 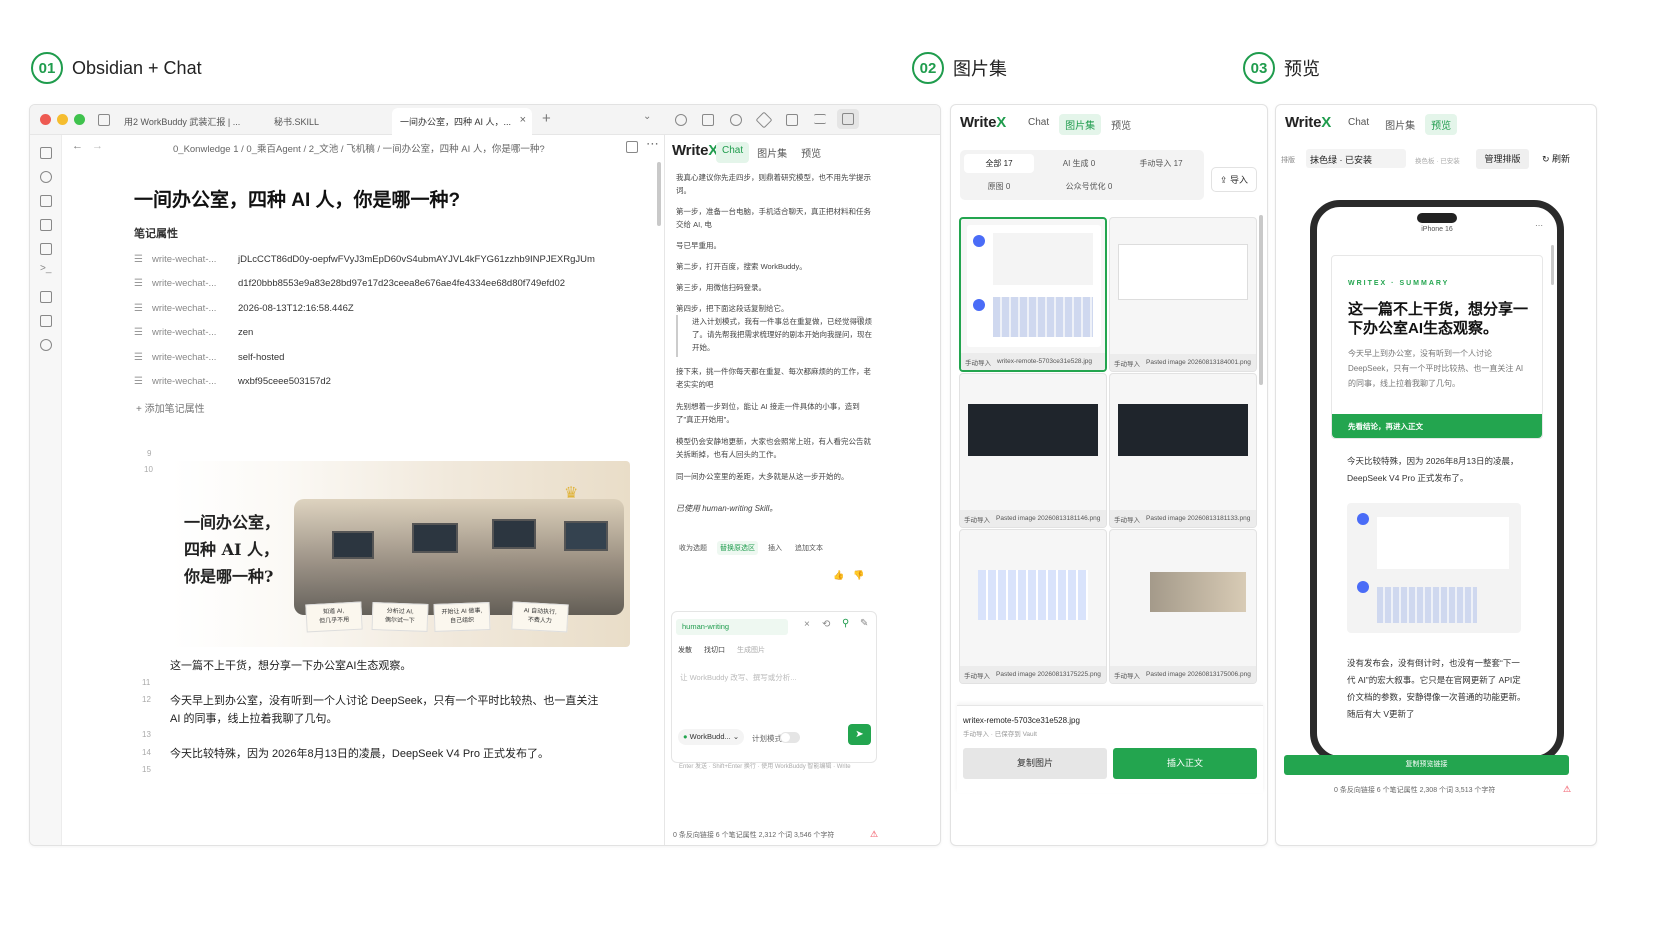 What do you see at coordinates (820, 119) in the screenshot?
I see `list-icon` at bounding box center [820, 119].